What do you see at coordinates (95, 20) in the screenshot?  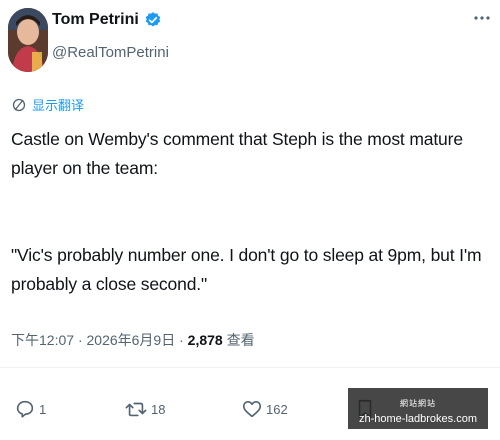 I see `author-name: Tom Petrini` at bounding box center [95, 20].